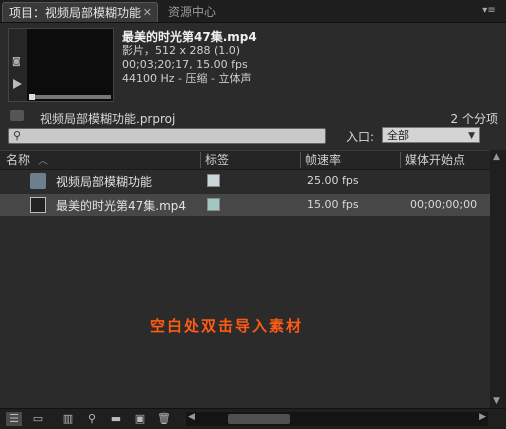 Image resolution: width=506 pixels, height=429 pixels. Describe the element at coordinates (245, 205) in the screenshot. I see `table-row: 最美的时光第47集.mp4 15.00 fps 00;00;00;00` at that location.